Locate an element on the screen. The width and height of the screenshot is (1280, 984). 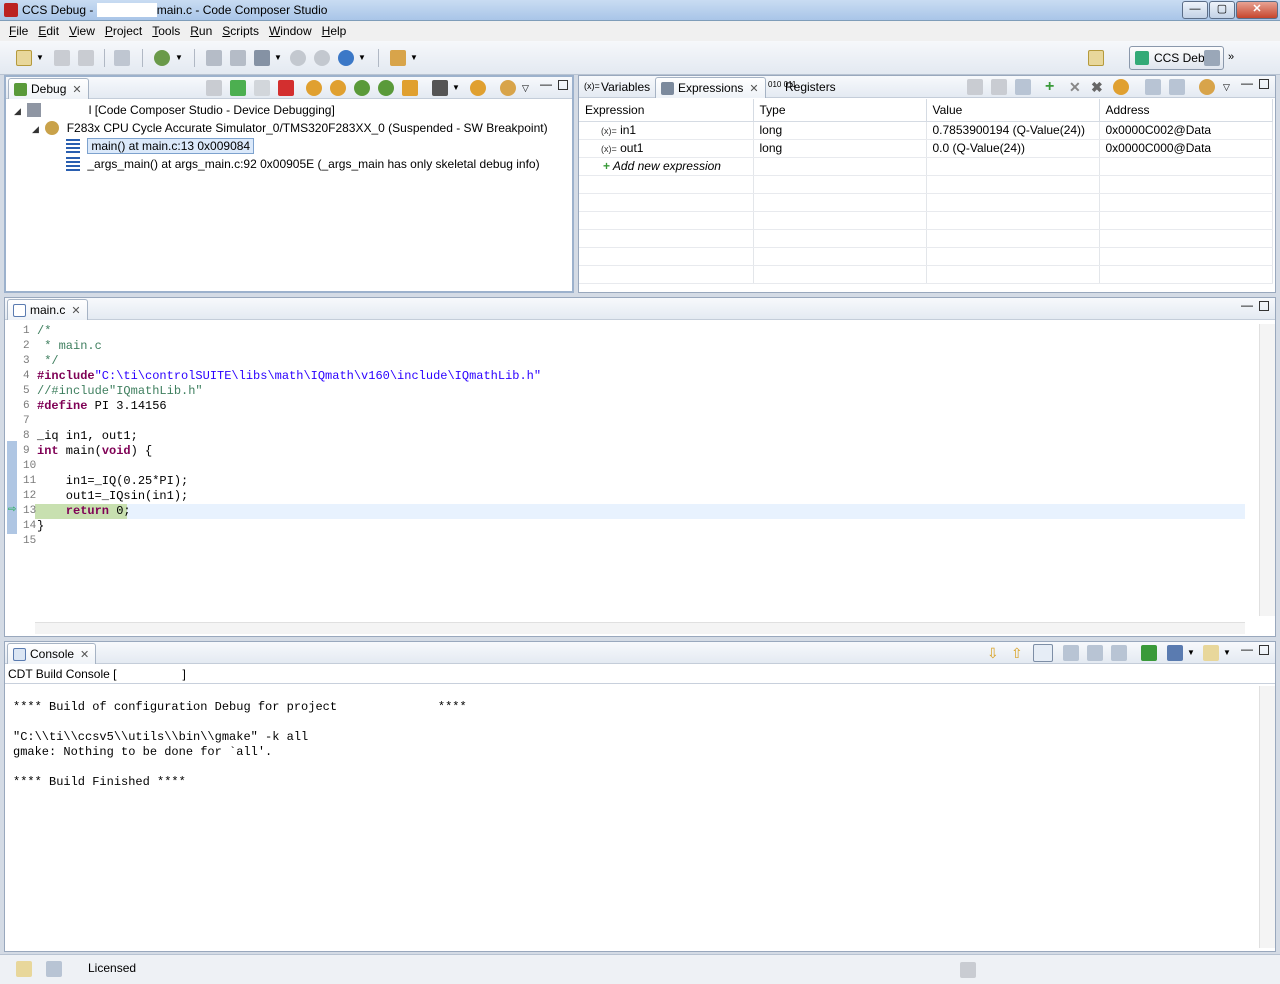
save-icon is located at coordinates (62, 58).